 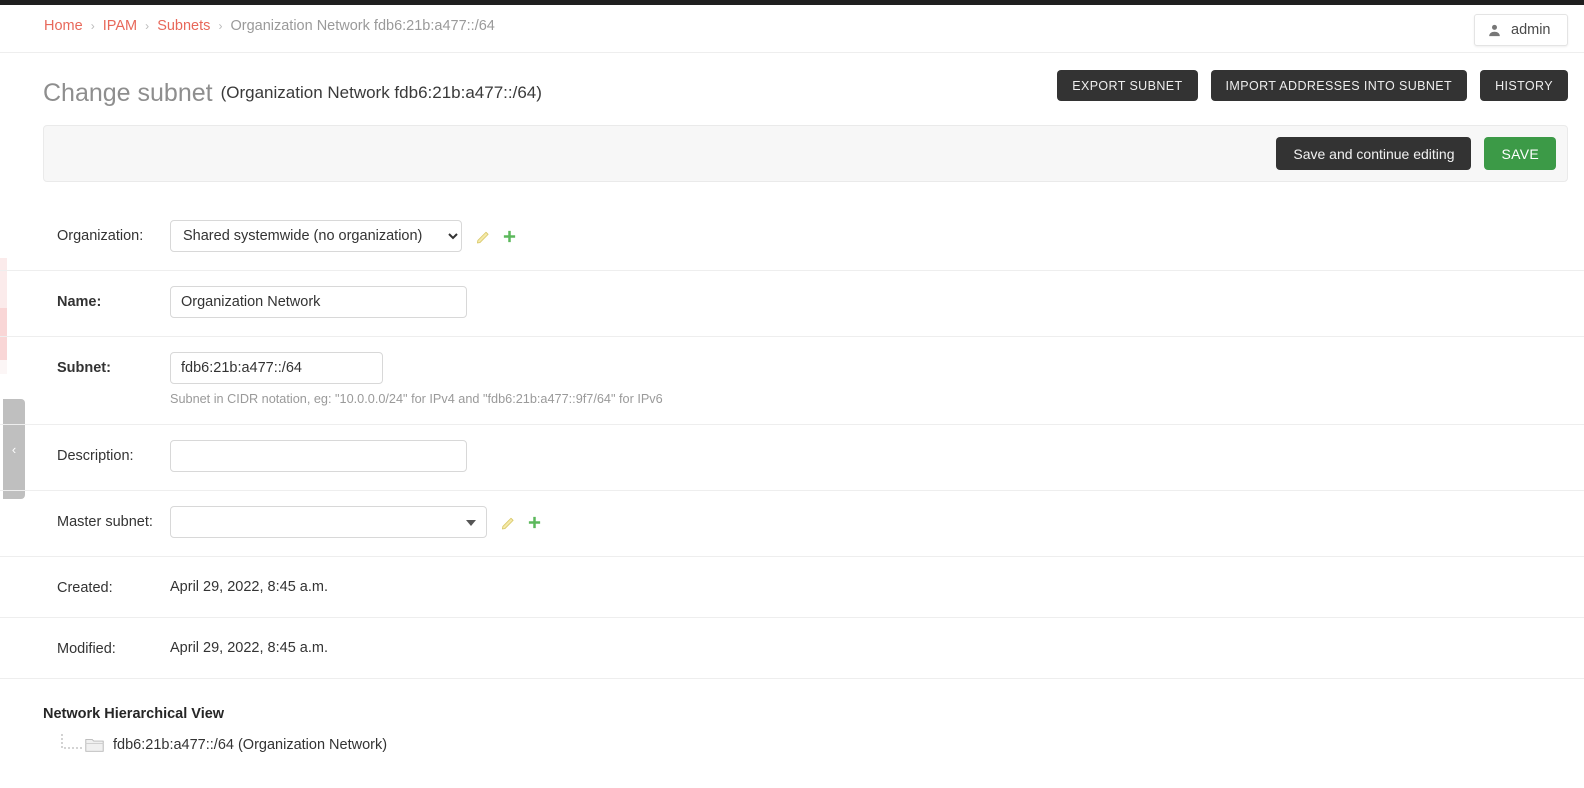 What do you see at coordinates (249, 648) in the screenshot?
I see `modified-value: April 29, 2022, 8:45 a.m.` at bounding box center [249, 648].